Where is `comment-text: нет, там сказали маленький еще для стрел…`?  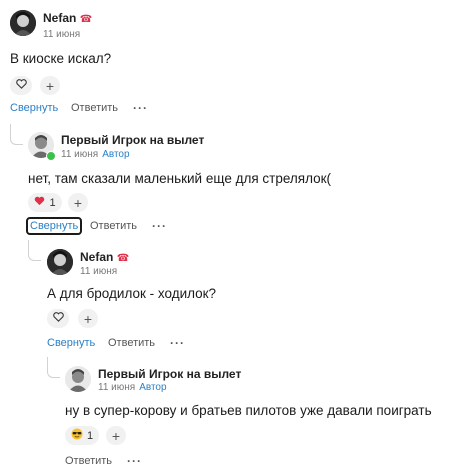
comment-text: нет, там сказали маленький еще для стрел… is located at coordinates (180, 178).